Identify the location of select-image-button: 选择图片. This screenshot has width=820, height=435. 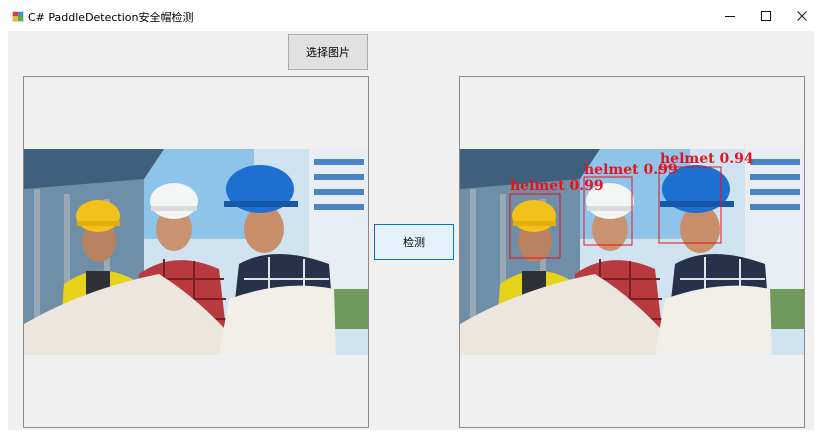
(328, 52).